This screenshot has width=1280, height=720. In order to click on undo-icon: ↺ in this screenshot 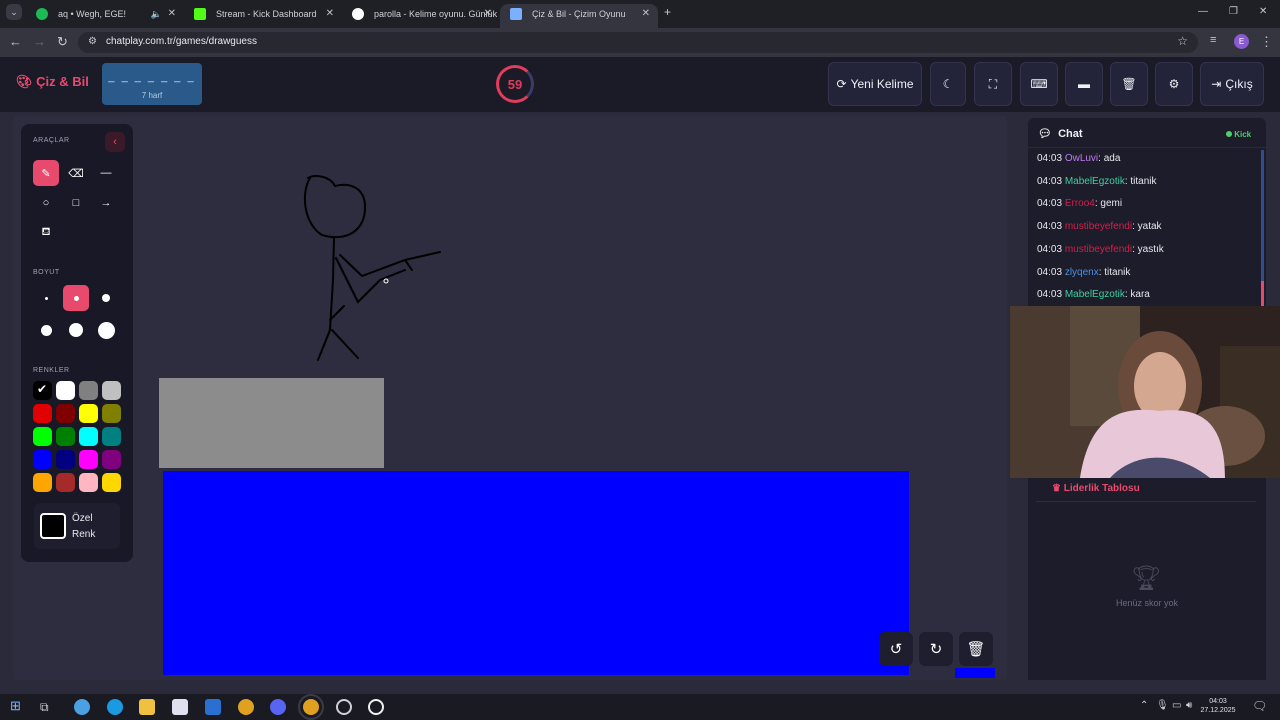, I will do `click(896, 649)`.